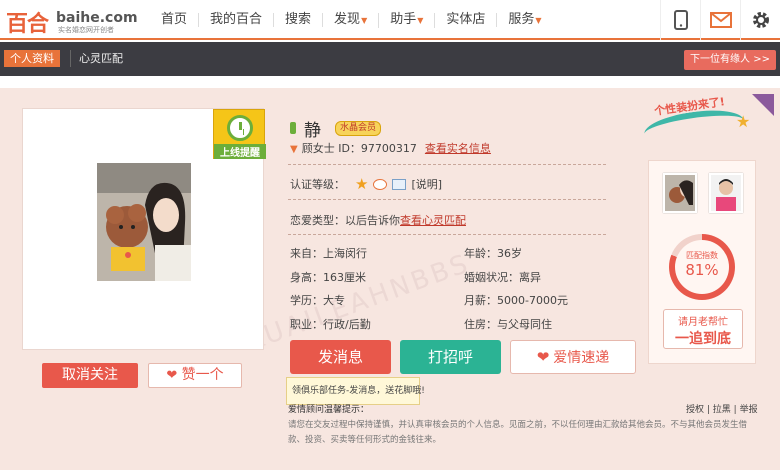  I want to click on detail-row: 学历：大专 月薪：5000-7000元, so click(450, 304).